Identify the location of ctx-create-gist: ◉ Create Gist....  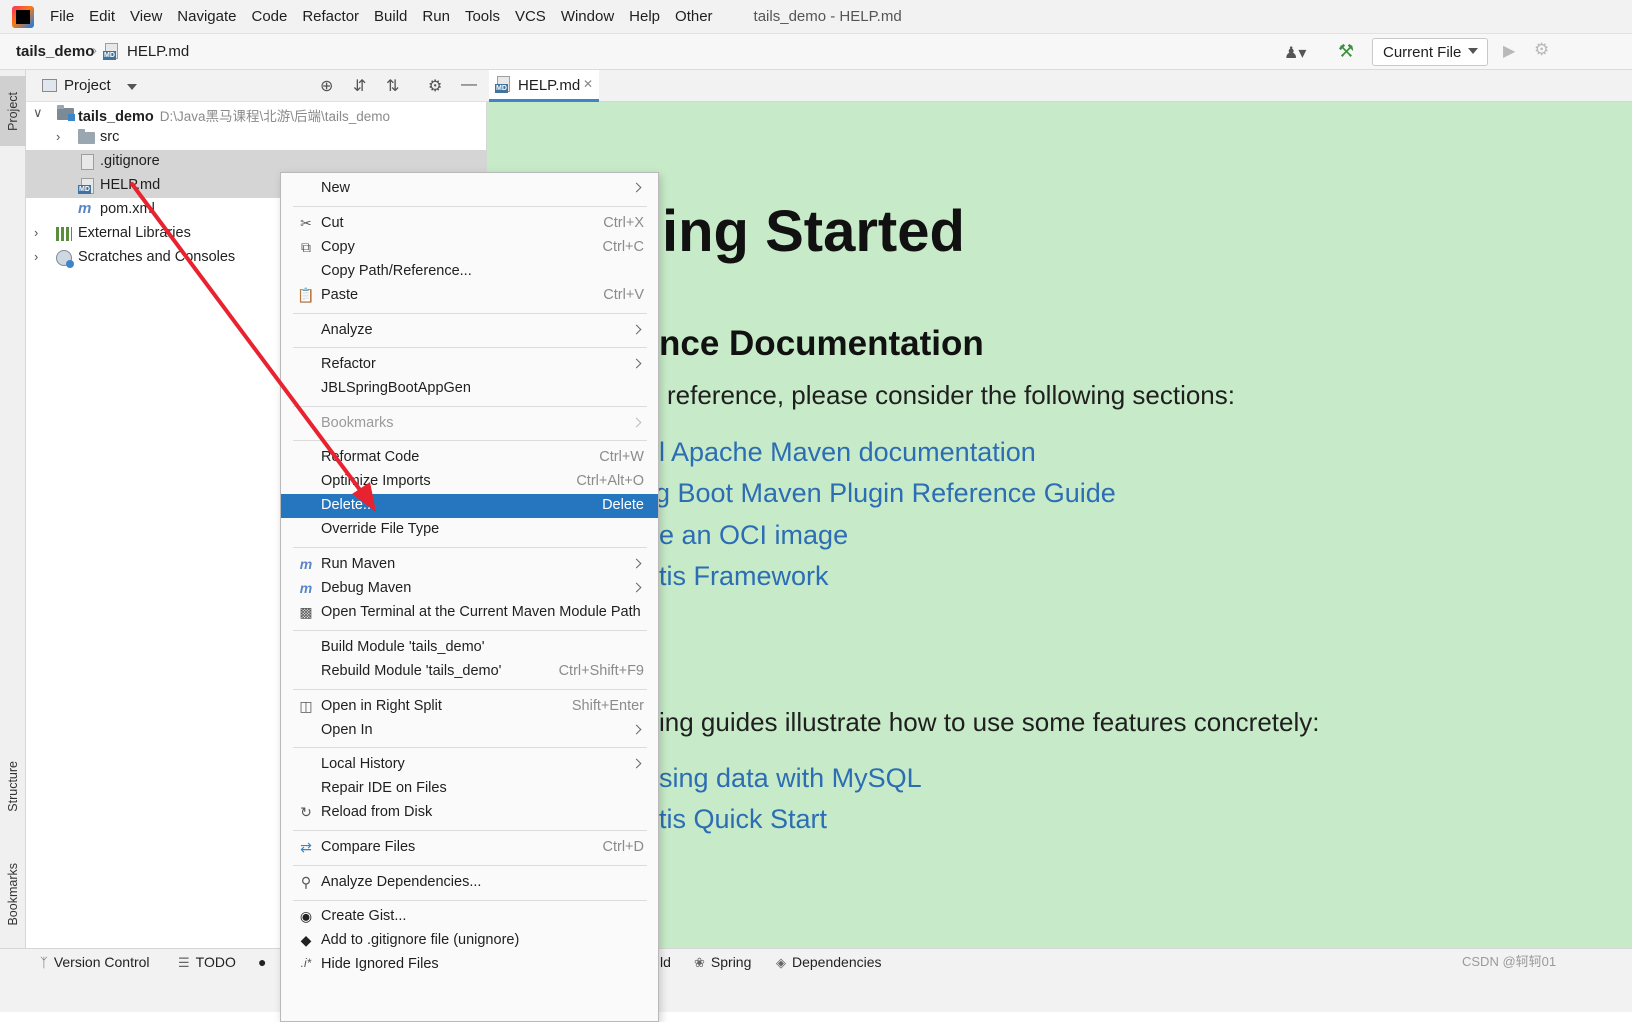
(469, 917).